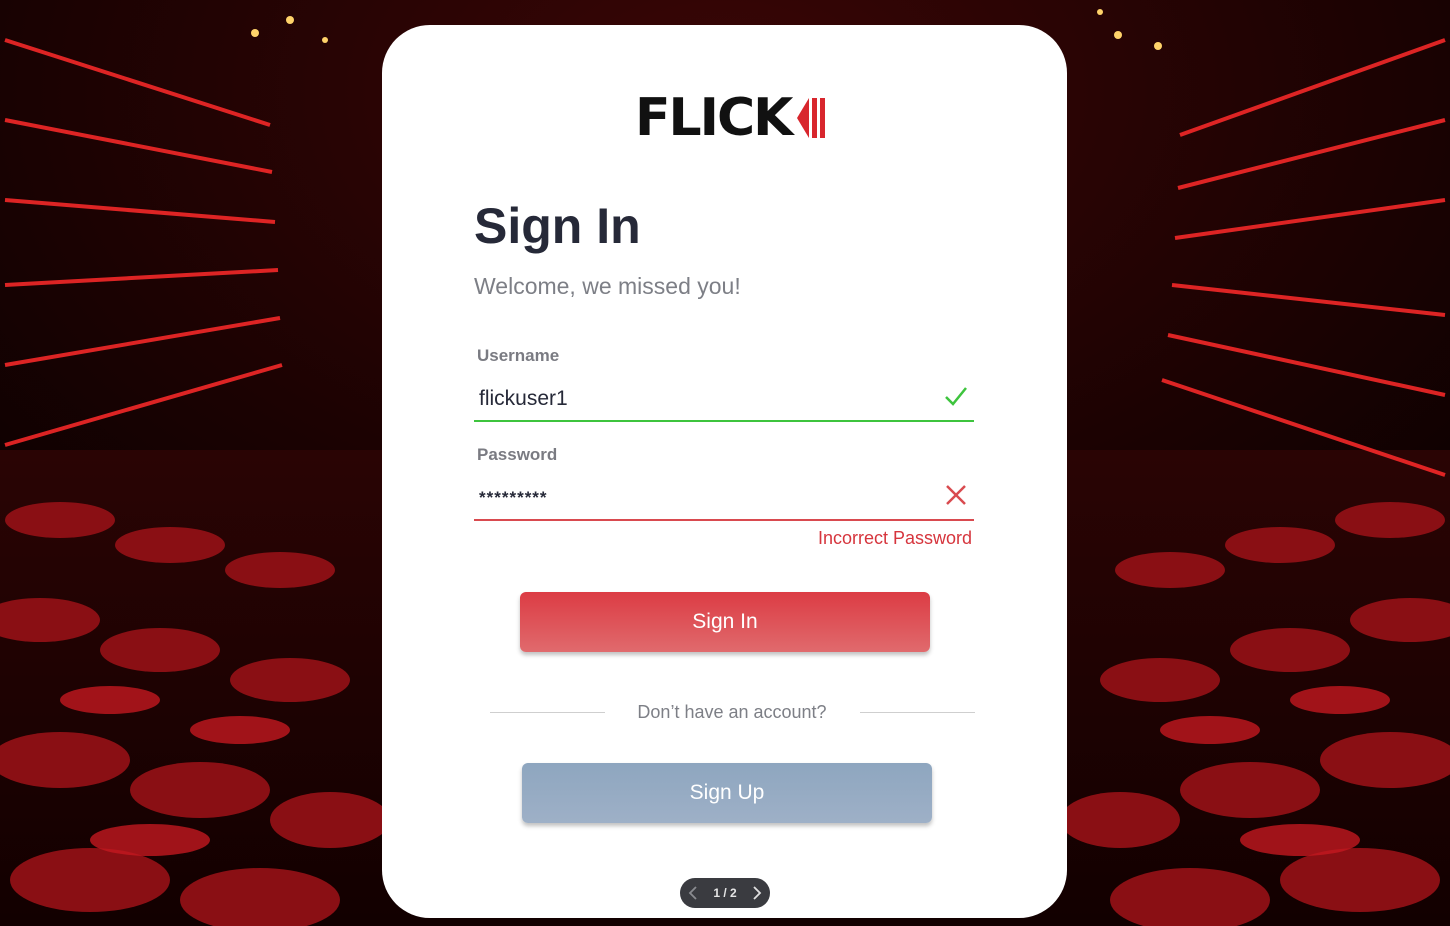 The height and width of the screenshot is (926, 1450). I want to click on page-title: Sign In, so click(557, 226).